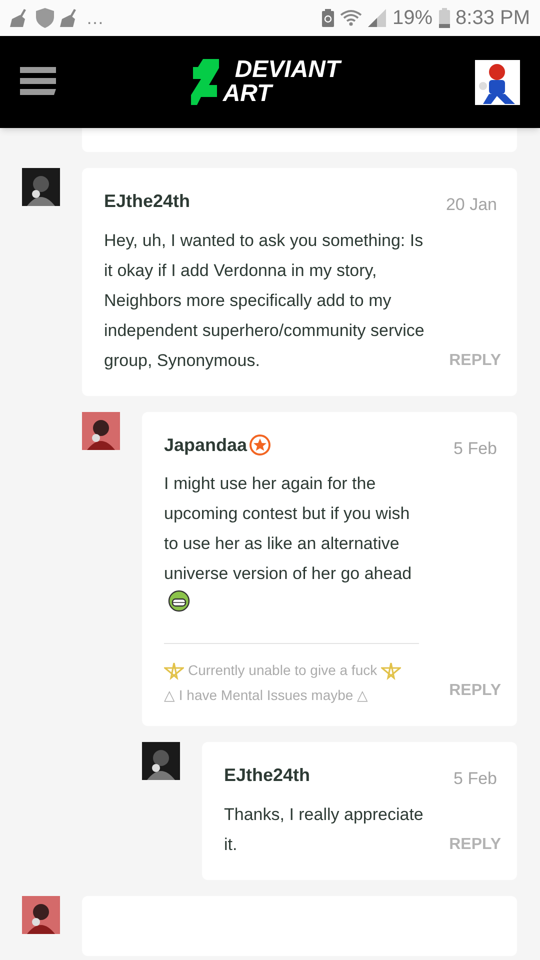 The image size is (540, 960). What do you see at coordinates (204, 82) in the screenshot?
I see `deviantart-logo-icon` at bounding box center [204, 82].